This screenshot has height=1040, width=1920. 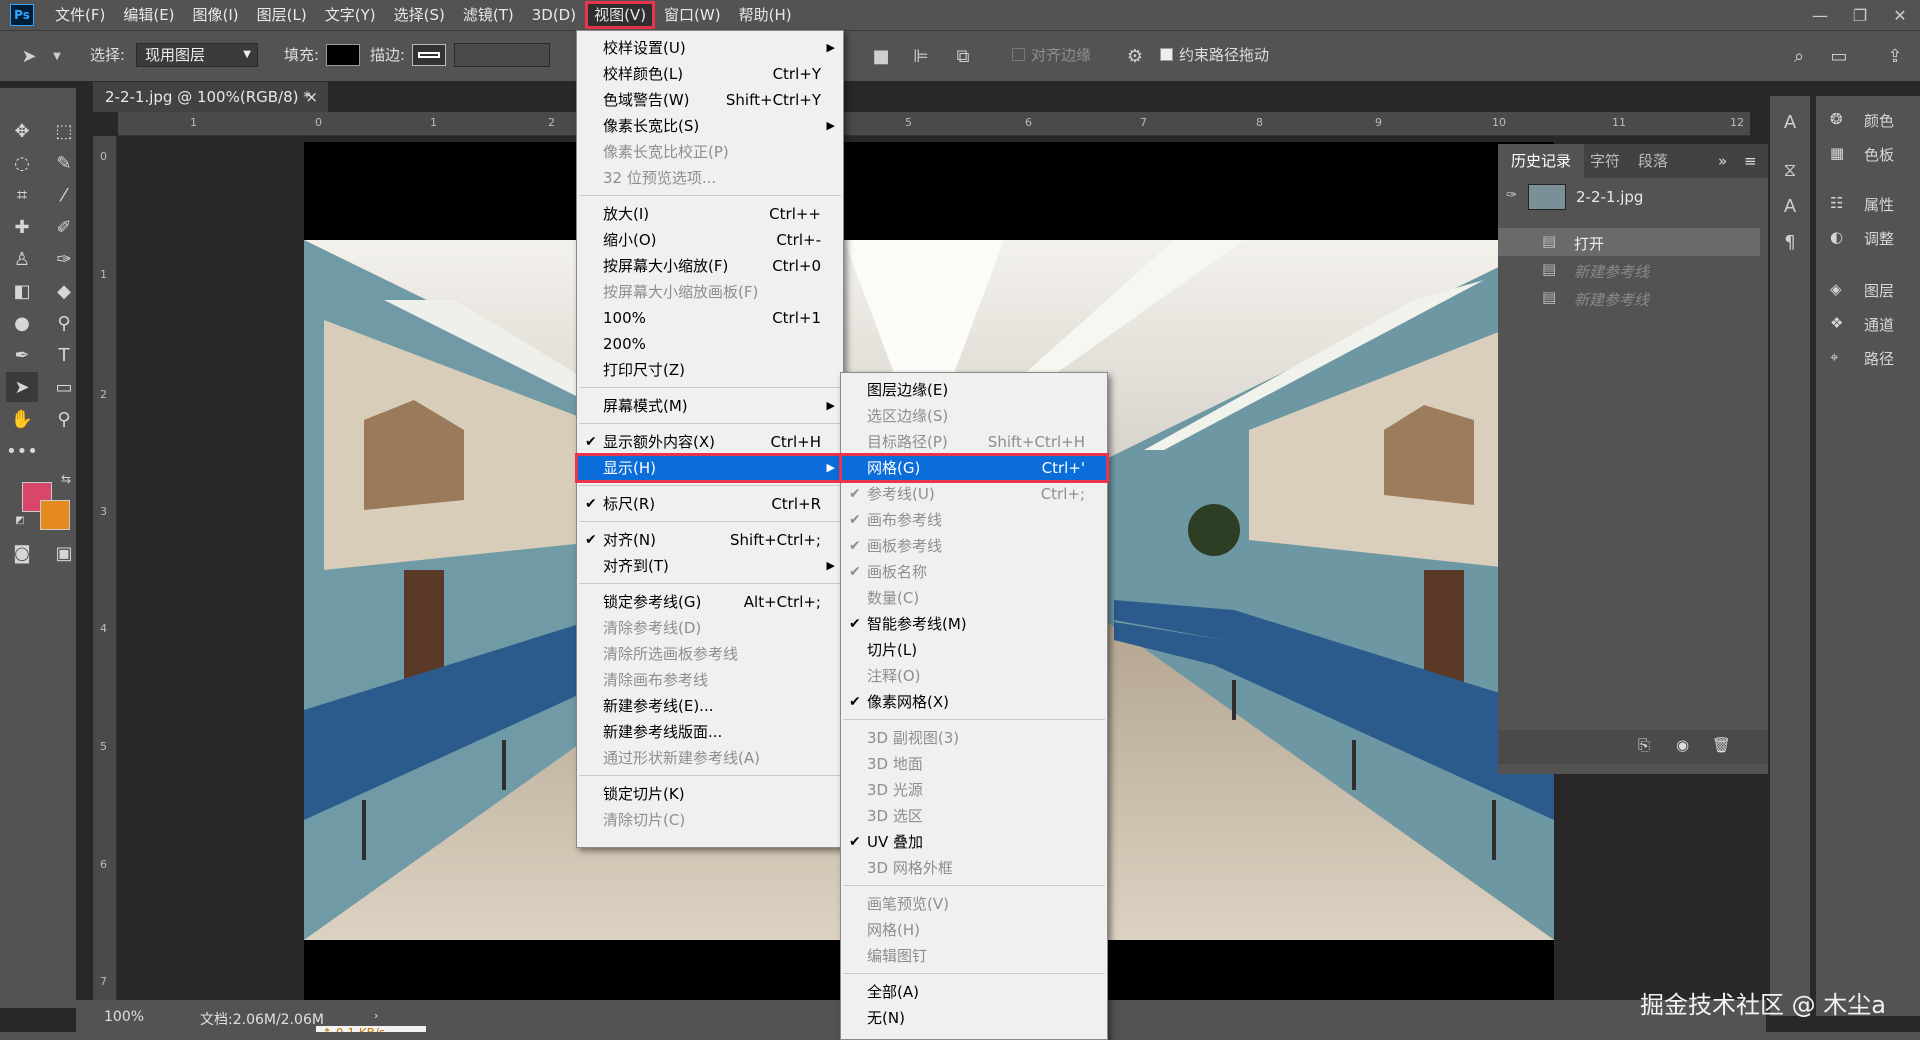 I want to click on menu-item: 锁定切片(K), so click(x=710, y=794).